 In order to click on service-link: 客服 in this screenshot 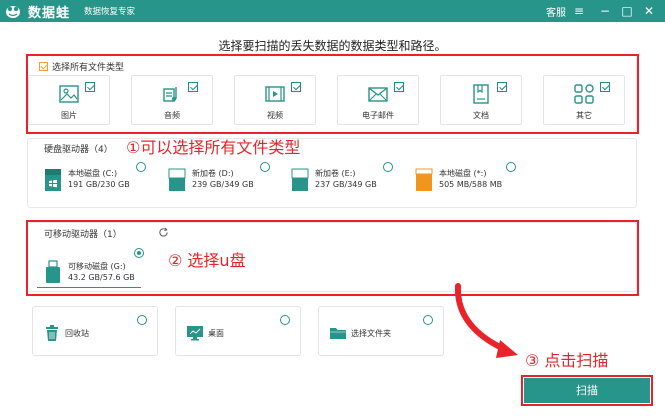, I will do `click(556, 11)`.